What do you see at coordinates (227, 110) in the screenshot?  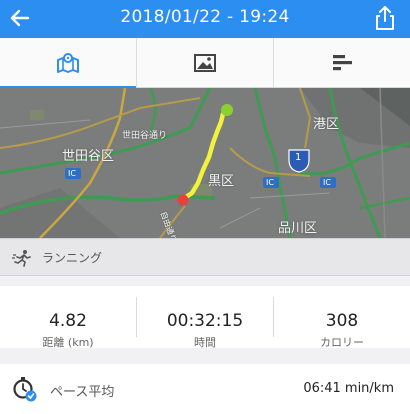 I see `route-start-marker` at bounding box center [227, 110].